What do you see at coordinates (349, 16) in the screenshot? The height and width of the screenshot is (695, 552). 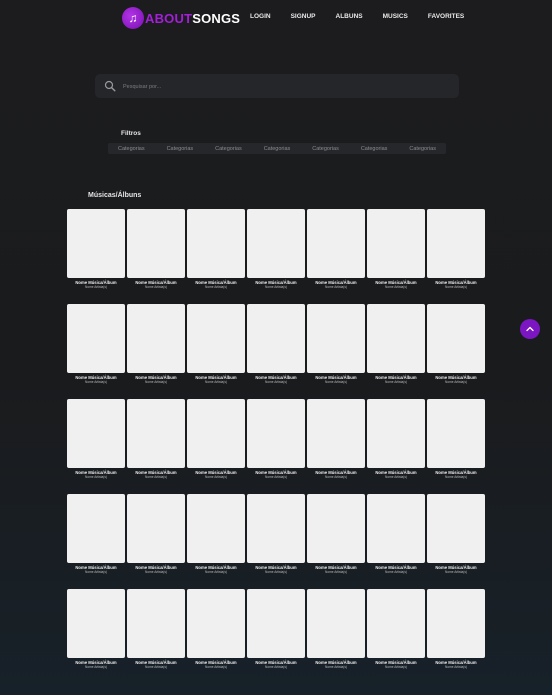 I see `nav-albuns: ALBUNS` at bounding box center [349, 16].